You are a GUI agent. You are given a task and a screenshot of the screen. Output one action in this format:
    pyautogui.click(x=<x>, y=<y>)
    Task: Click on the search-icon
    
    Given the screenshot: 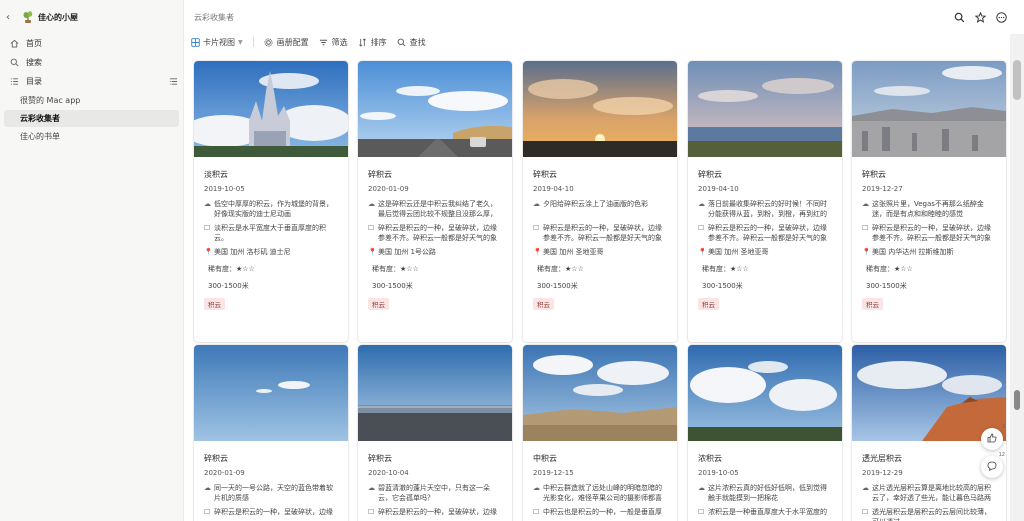 What is the action you would take?
    pyautogui.click(x=959, y=17)
    